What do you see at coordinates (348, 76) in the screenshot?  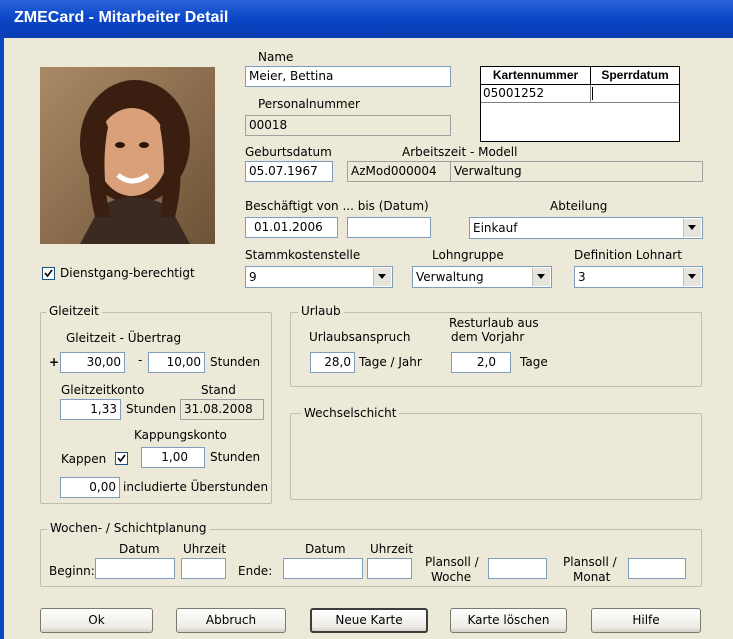 I see `name-field: Meier, Bettina` at bounding box center [348, 76].